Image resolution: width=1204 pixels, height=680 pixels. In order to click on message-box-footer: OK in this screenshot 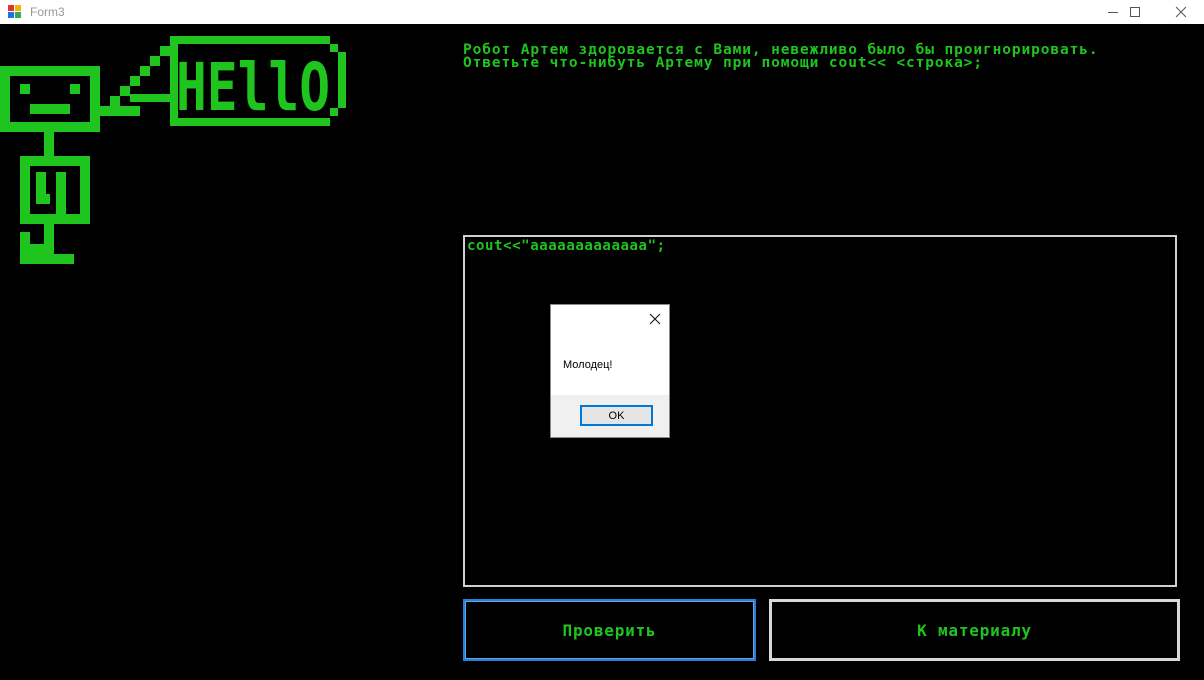, I will do `click(610, 416)`.